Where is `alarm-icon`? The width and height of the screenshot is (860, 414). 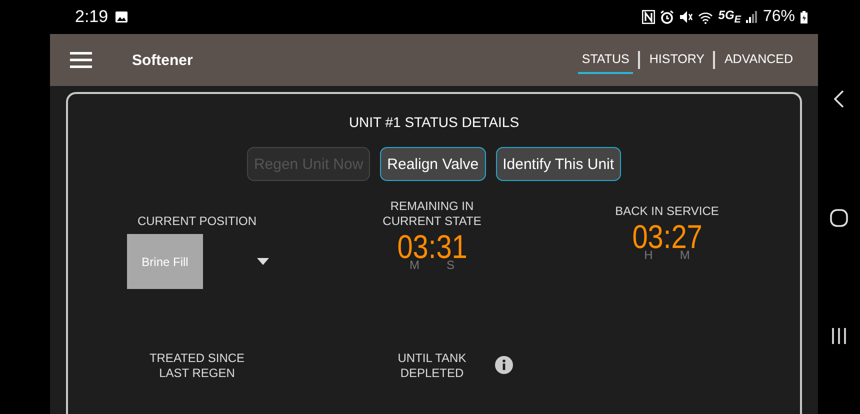 alarm-icon is located at coordinates (667, 17).